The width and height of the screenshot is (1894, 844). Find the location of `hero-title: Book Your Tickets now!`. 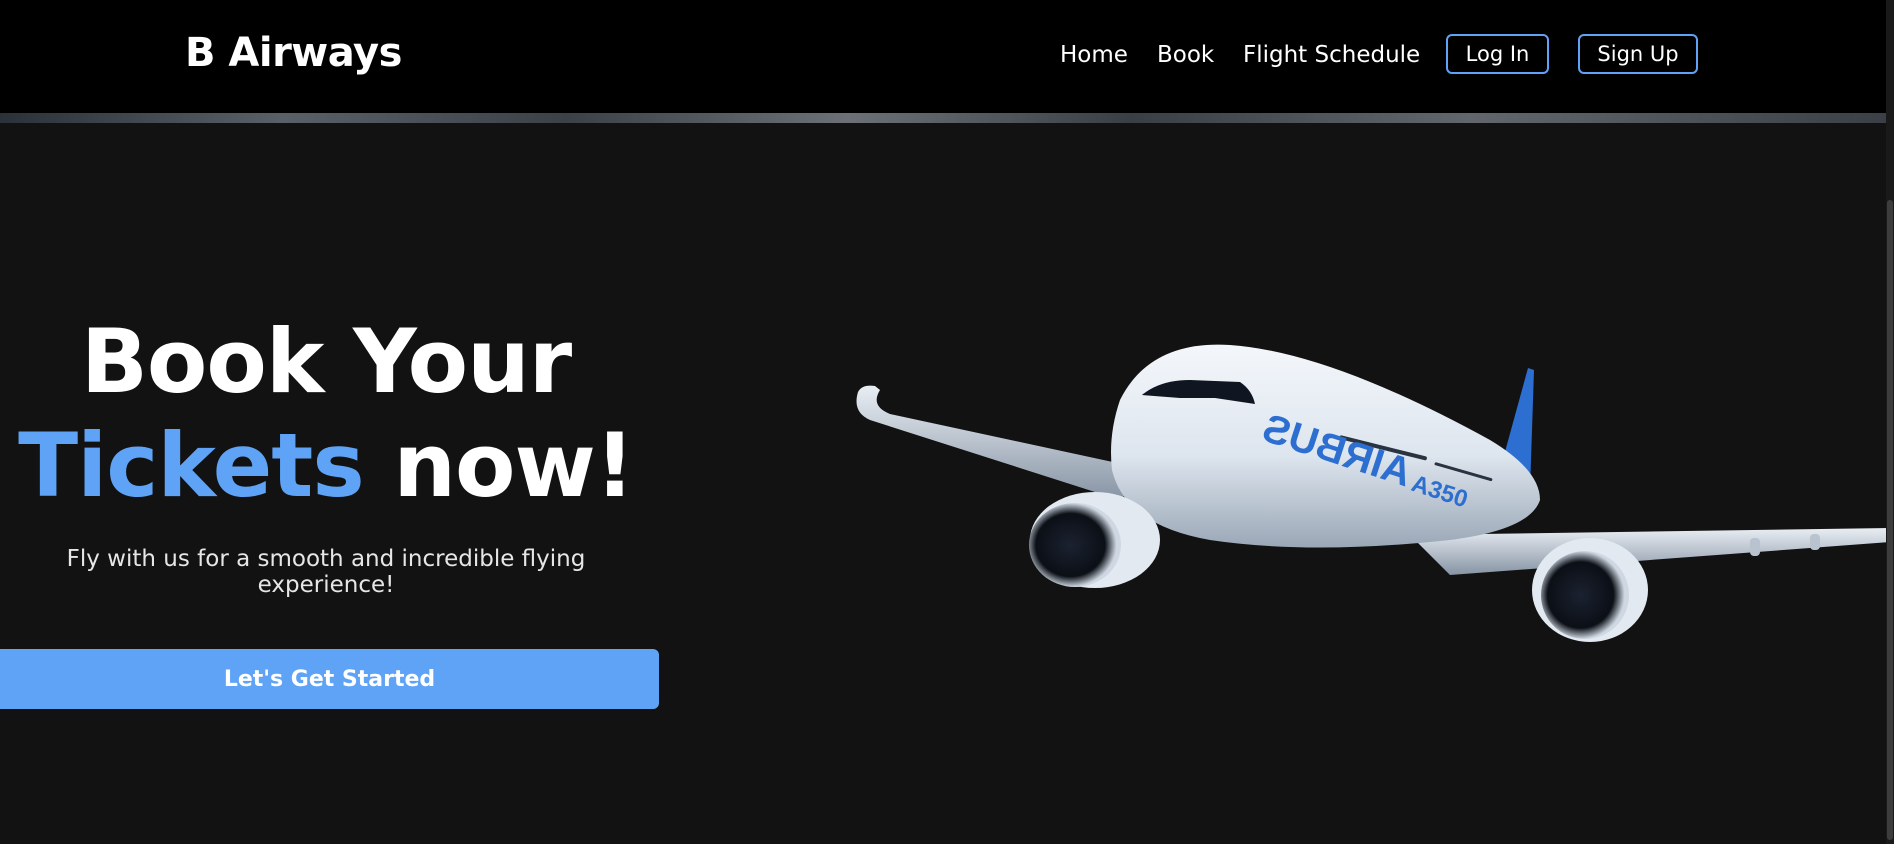

hero-title: Book Your Tickets now! is located at coordinates (326, 414).